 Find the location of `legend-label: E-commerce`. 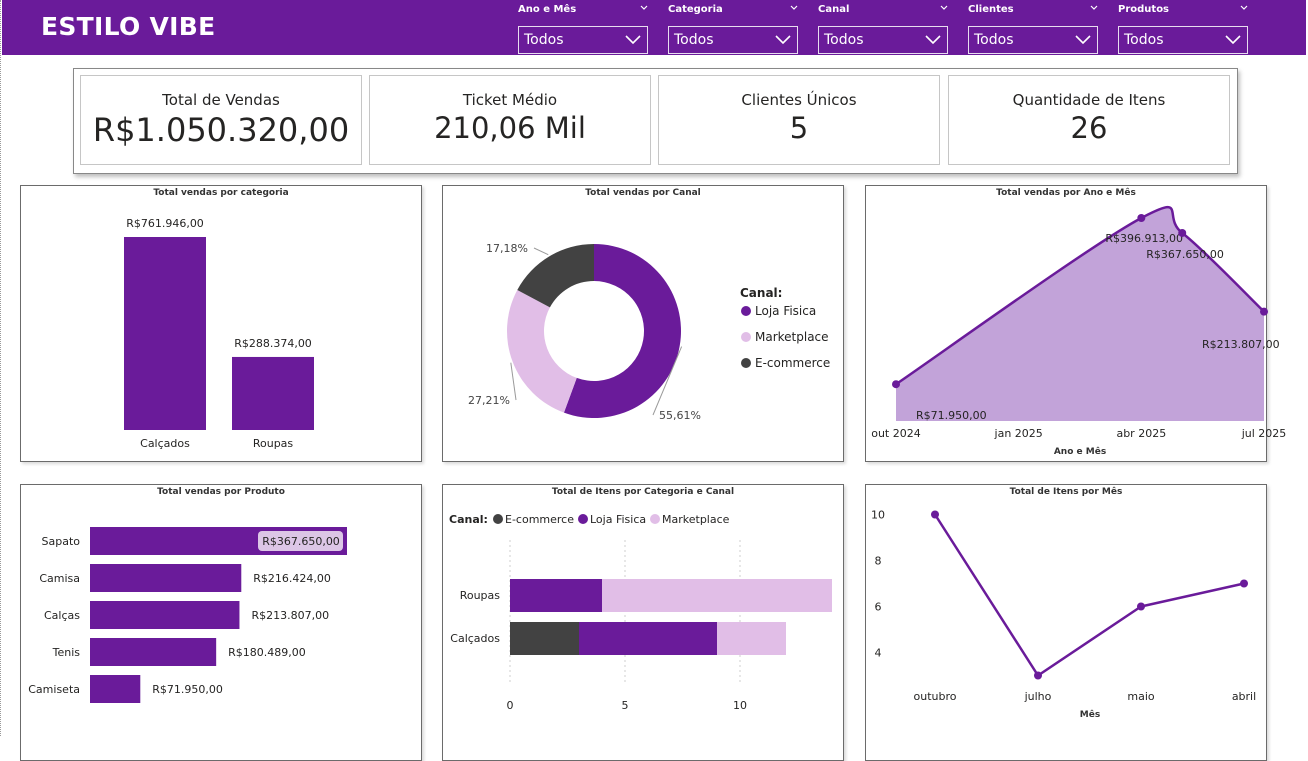

legend-label: E-commerce is located at coordinates (539, 519).